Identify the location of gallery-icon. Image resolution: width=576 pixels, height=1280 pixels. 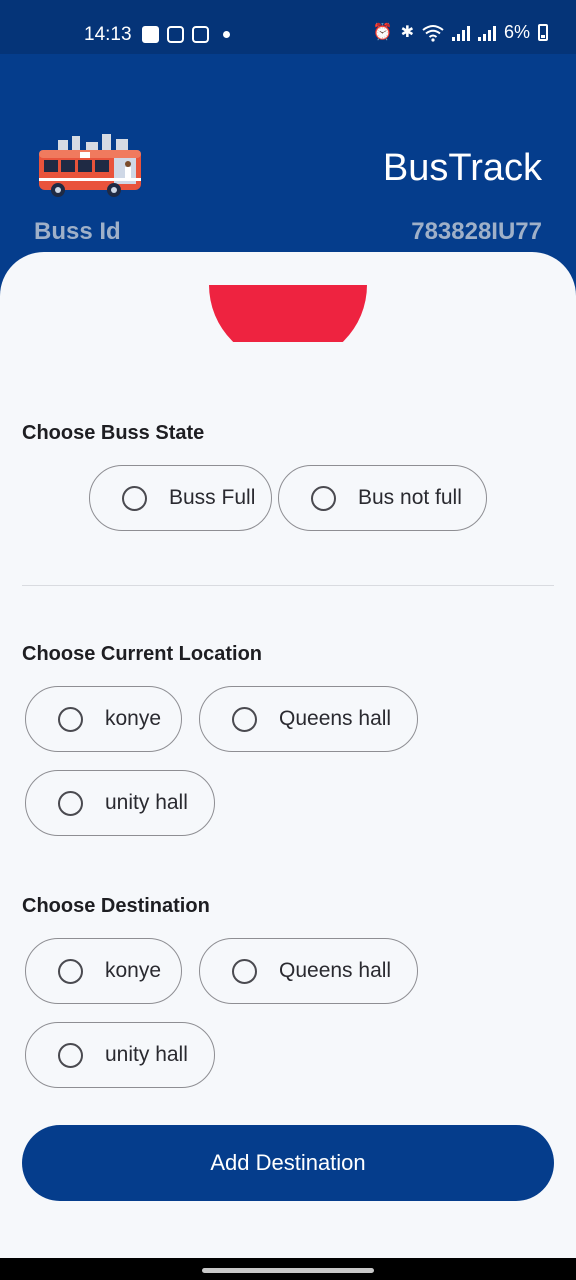
(150, 34).